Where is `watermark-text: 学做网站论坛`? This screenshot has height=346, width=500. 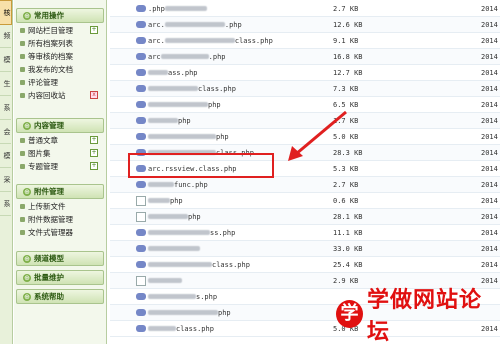
watermark-text: 学做网站论坛 is located at coordinates (424, 316).